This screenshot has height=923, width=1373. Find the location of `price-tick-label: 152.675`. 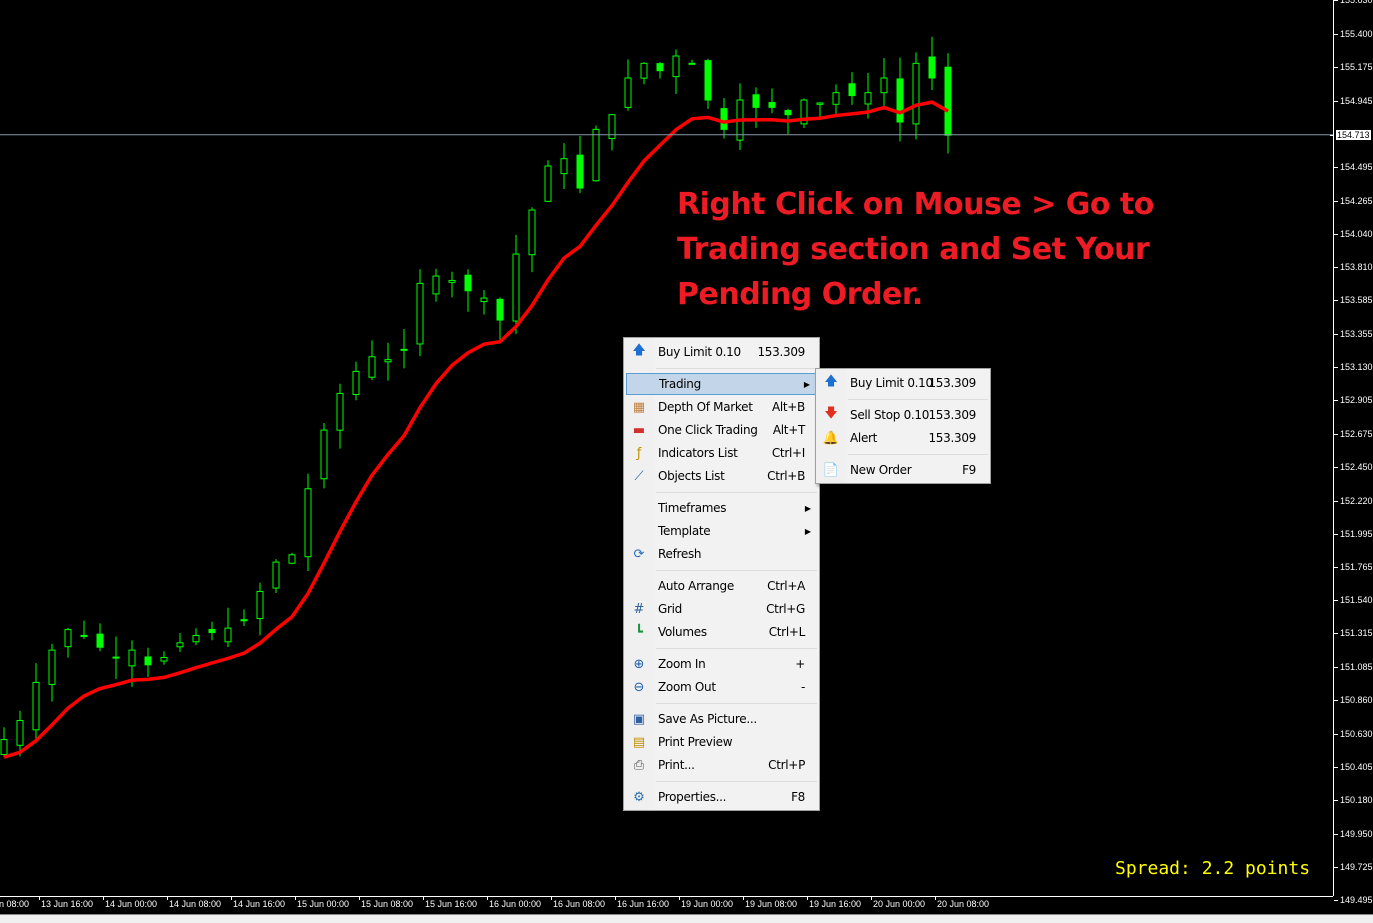

price-tick-label: 152.675 is located at coordinates (1353, 433).